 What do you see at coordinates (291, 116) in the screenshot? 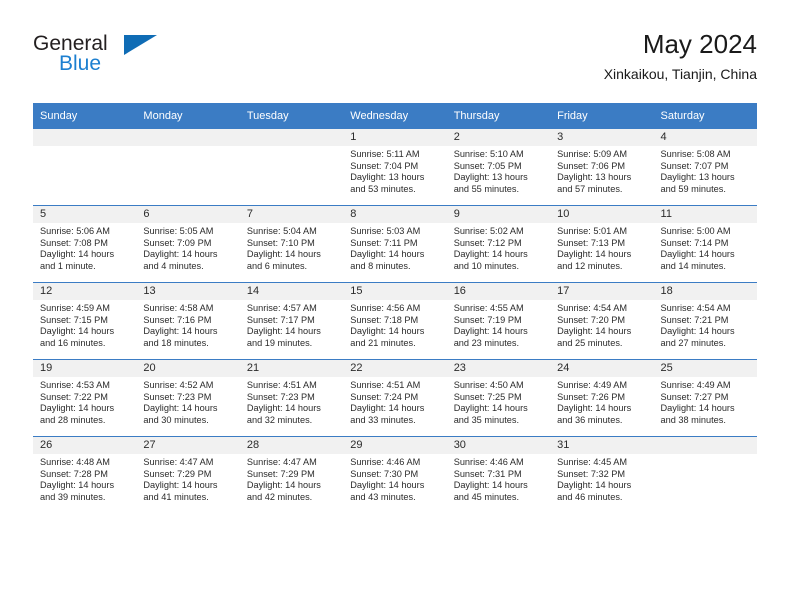
I see `weekday-header-tuesday: Tuesday` at bounding box center [291, 116].